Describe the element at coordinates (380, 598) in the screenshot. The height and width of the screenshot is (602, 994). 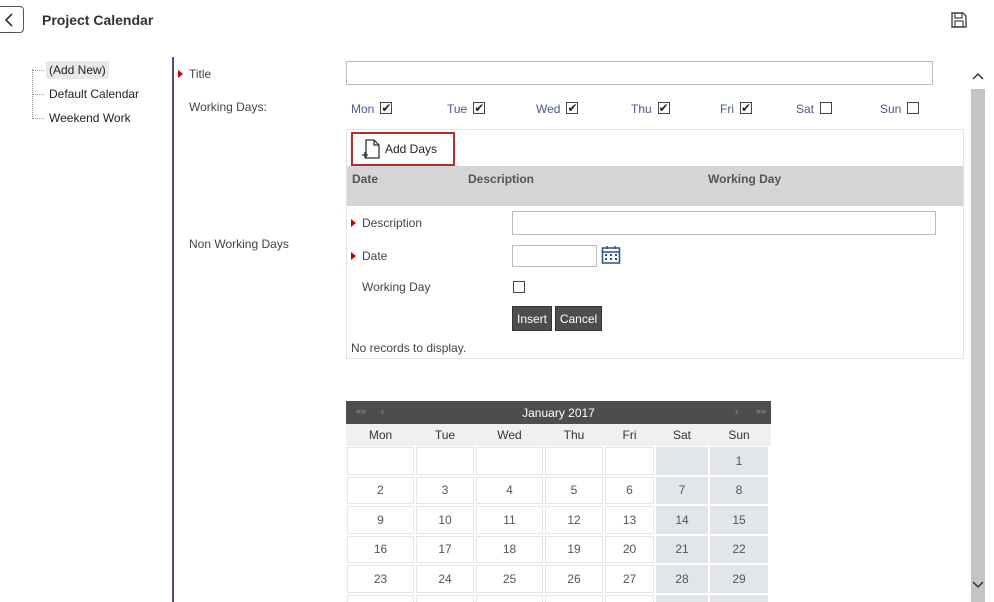
I see `calendar-day: 30` at that location.